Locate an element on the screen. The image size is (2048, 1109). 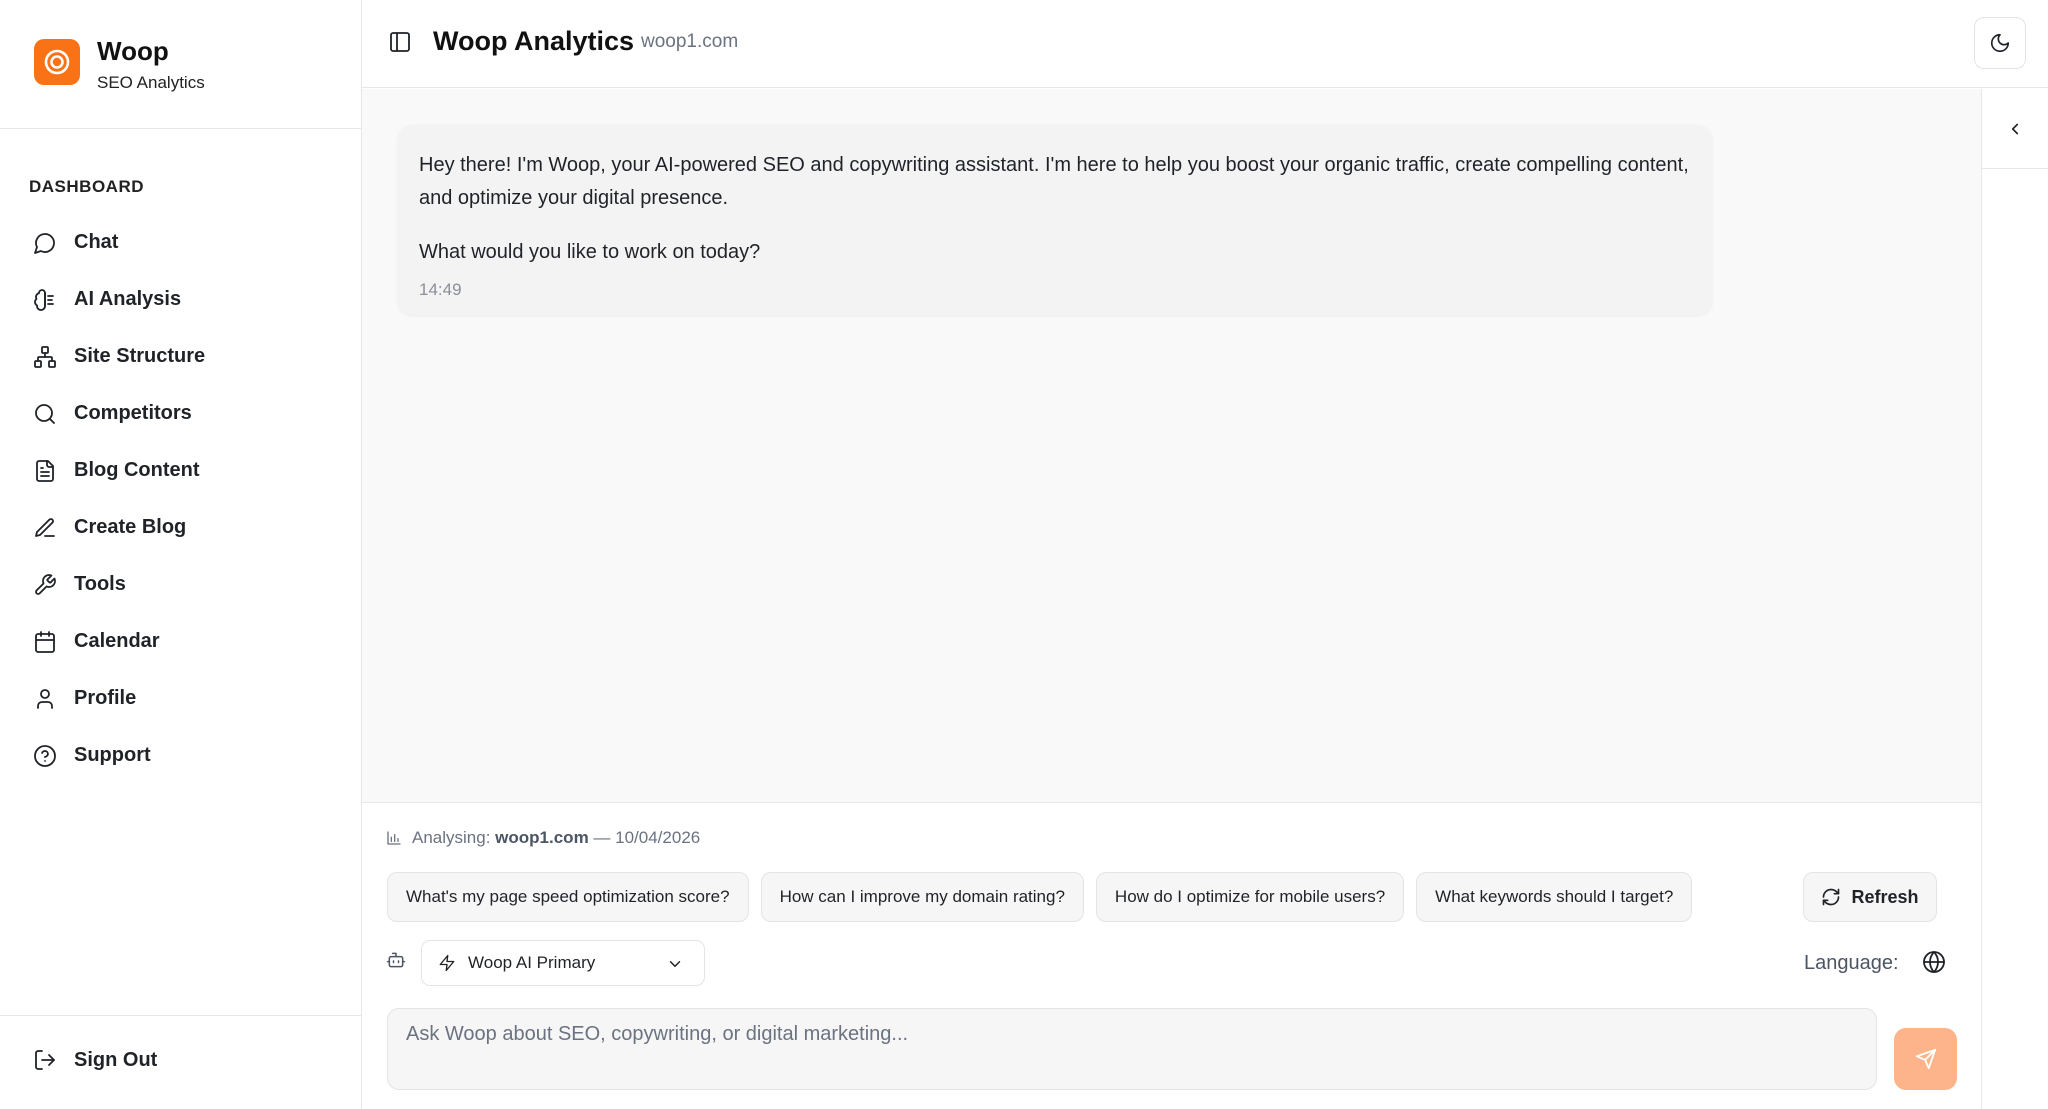
bar-chart-icon is located at coordinates (394, 838).